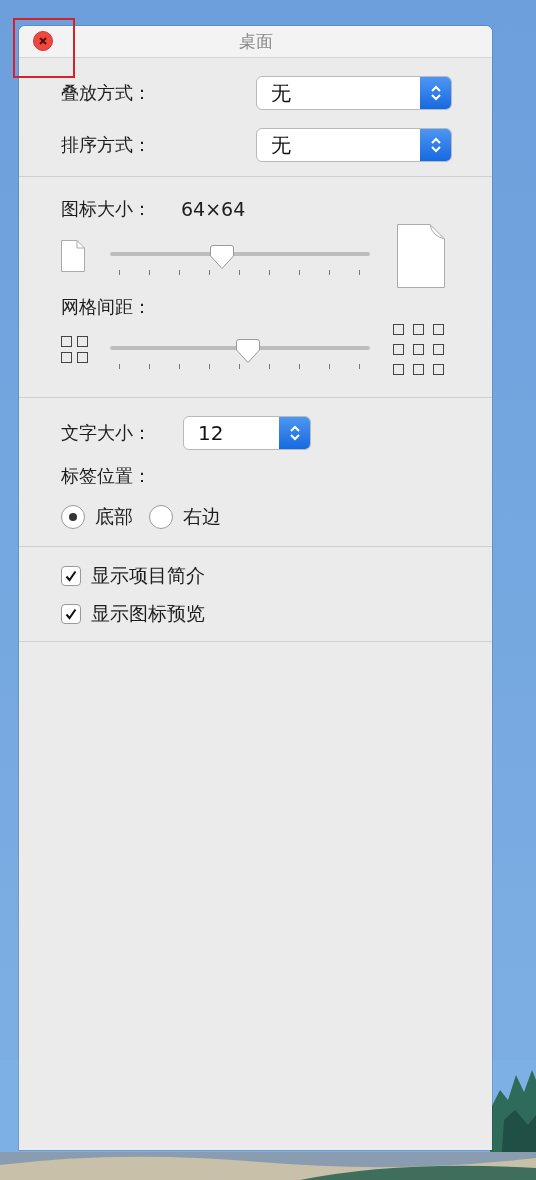 Image resolution: width=536 pixels, height=1180 pixels. I want to click on field-label: 排序方式：, so click(106, 145).